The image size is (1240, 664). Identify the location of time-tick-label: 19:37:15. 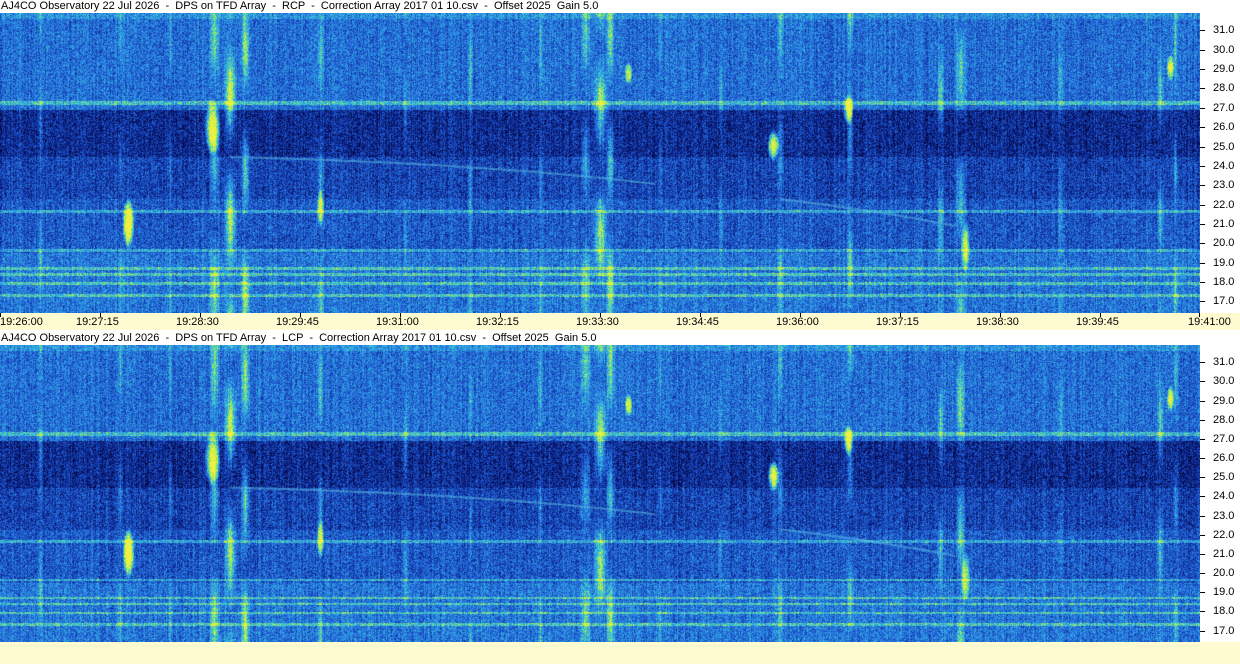
(897, 322).